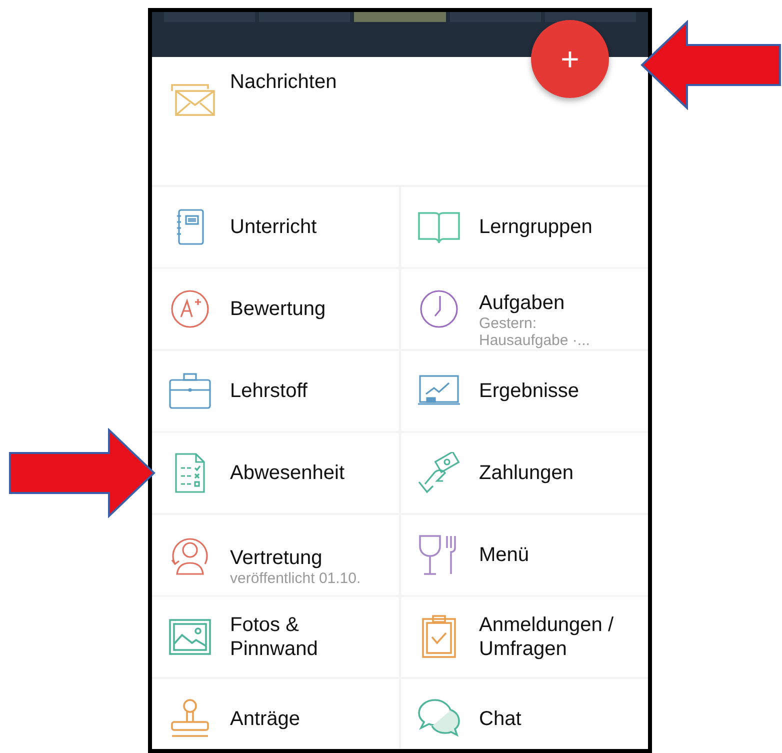 Image resolution: width=782 pixels, height=753 pixels. I want to click on menu-tile: Fotos & Pinnwand, so click(275, 637).